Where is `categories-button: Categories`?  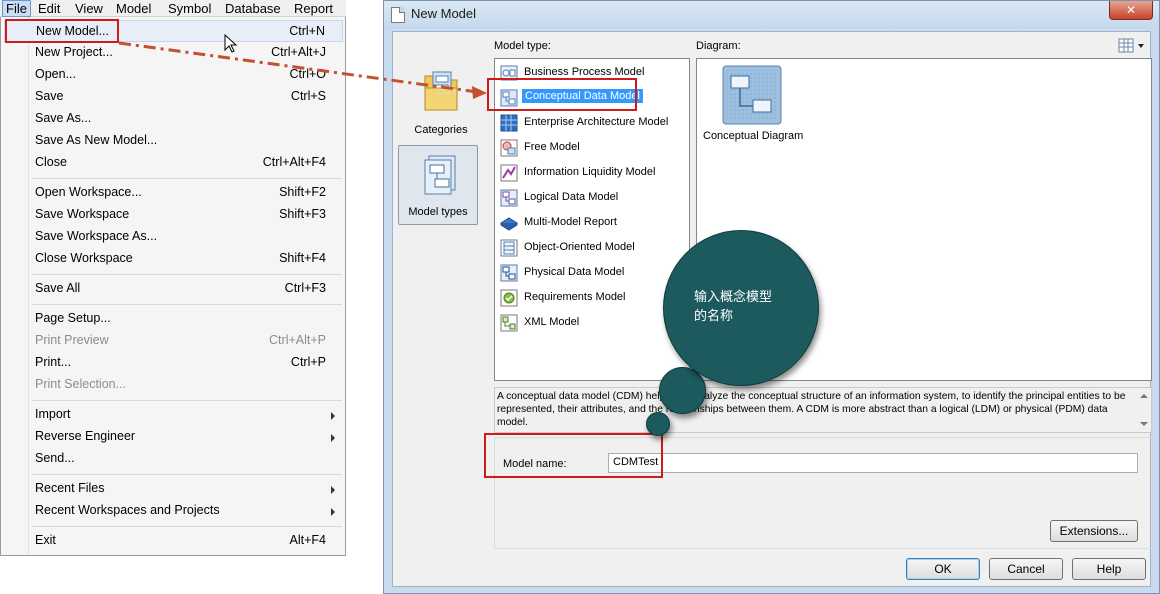 categories-button: Categories is located at coordinates (441, 102).